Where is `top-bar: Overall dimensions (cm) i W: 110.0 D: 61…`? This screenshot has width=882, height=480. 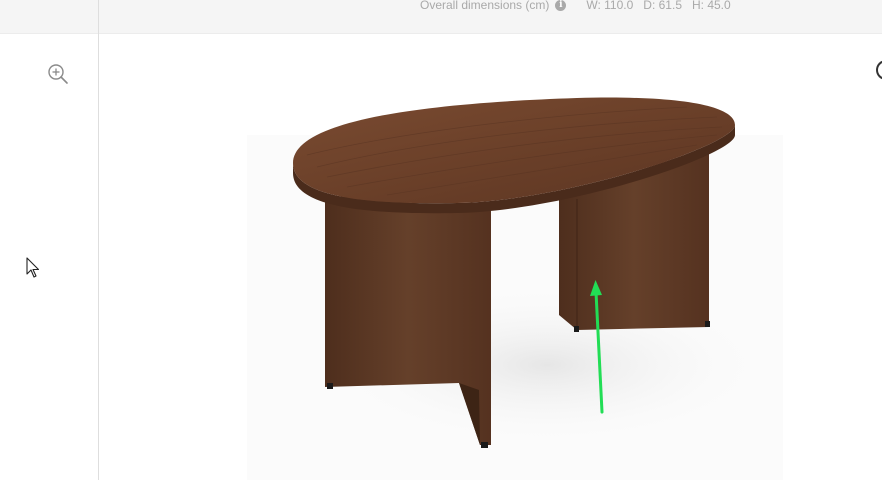 top-bar: Overall dimensions (cm) i W: 110.0 D: 61… is located at coordinates (441, 17).